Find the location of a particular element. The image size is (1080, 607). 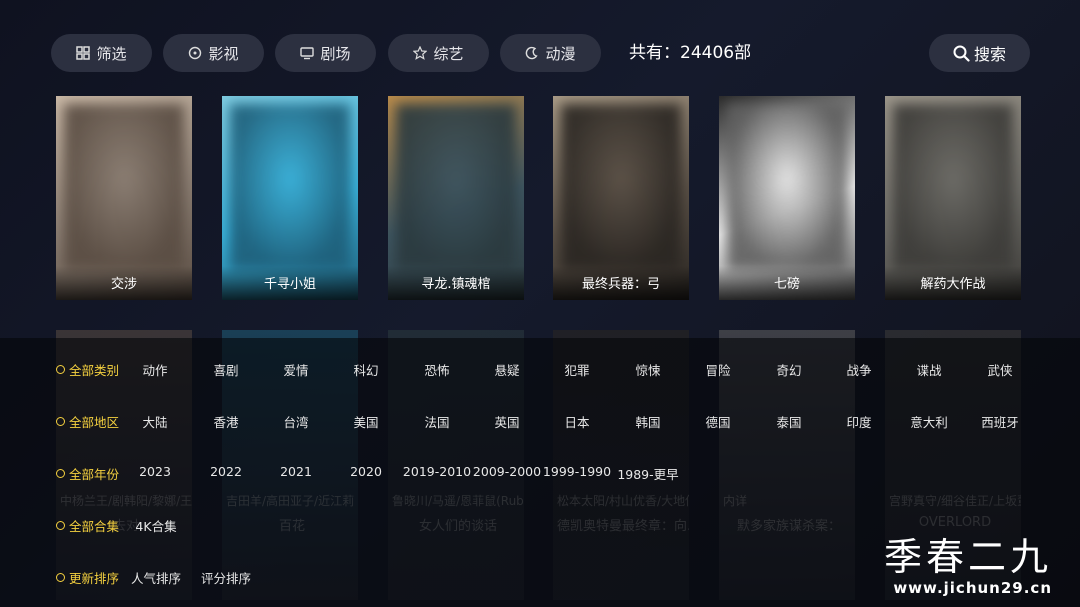

poster-title: 最终兵器：弓 is located at coordinates (621, 283).